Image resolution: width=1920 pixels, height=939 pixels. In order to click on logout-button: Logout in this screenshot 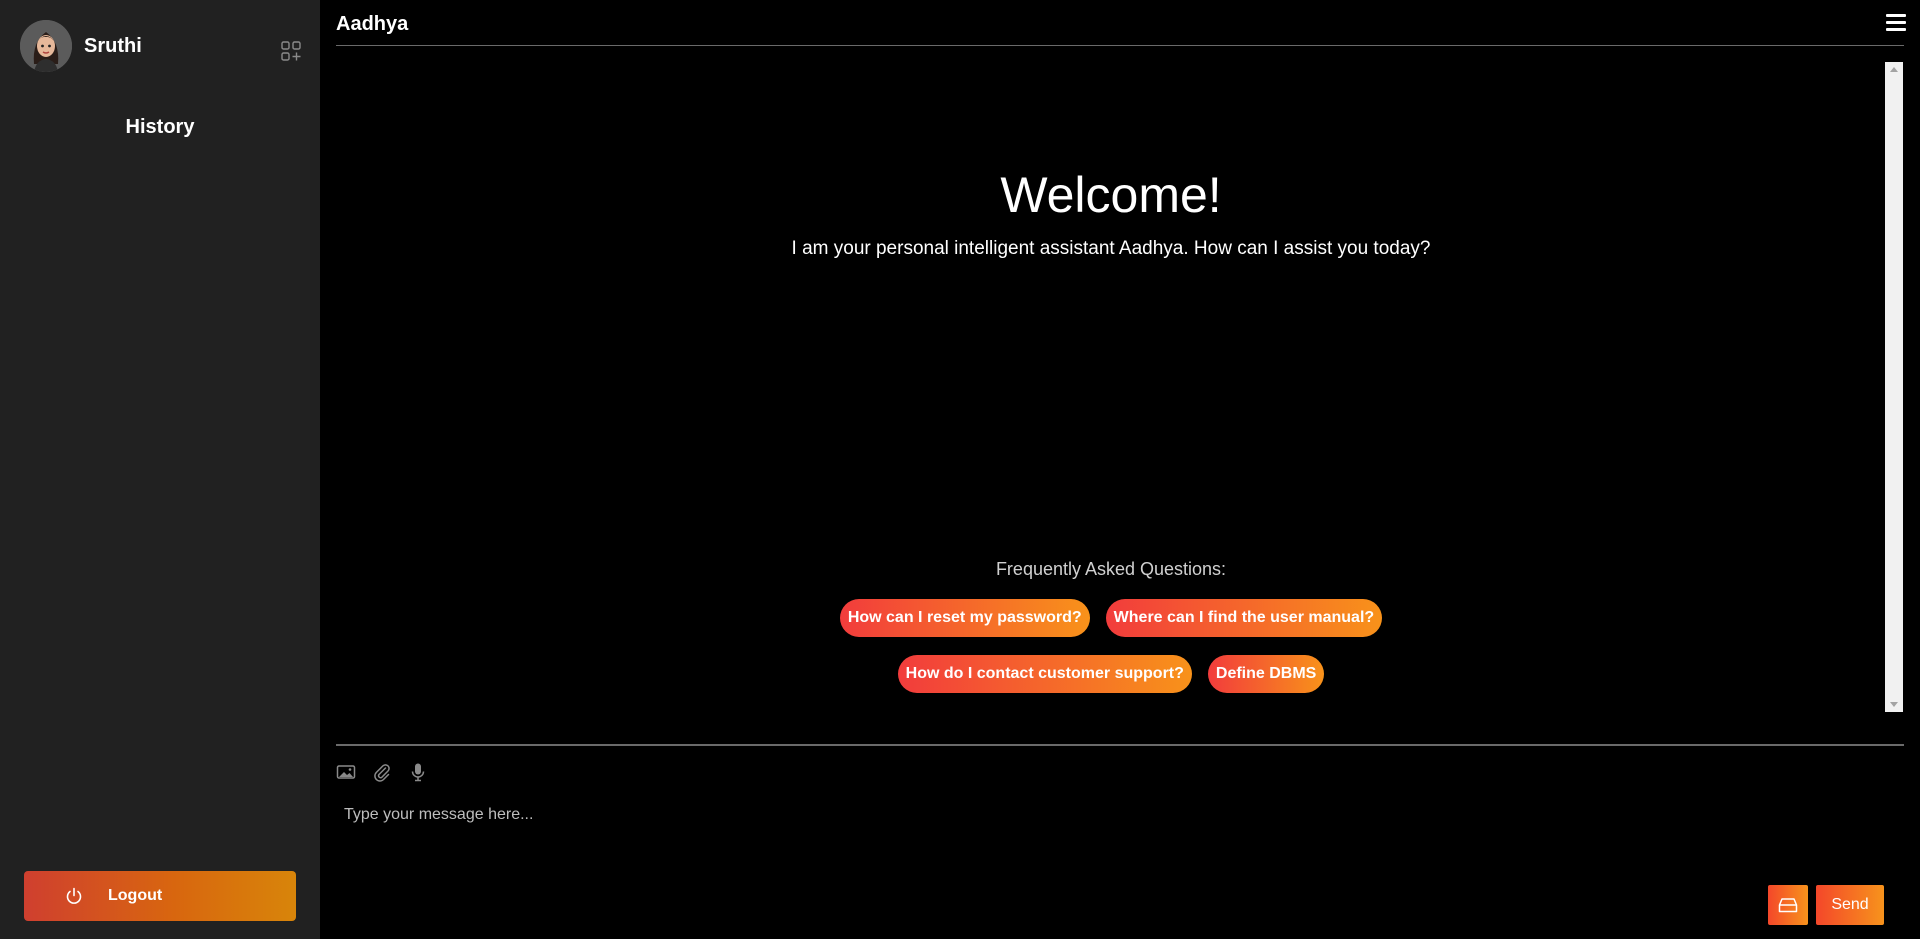, I will do `click(160, 896)`.